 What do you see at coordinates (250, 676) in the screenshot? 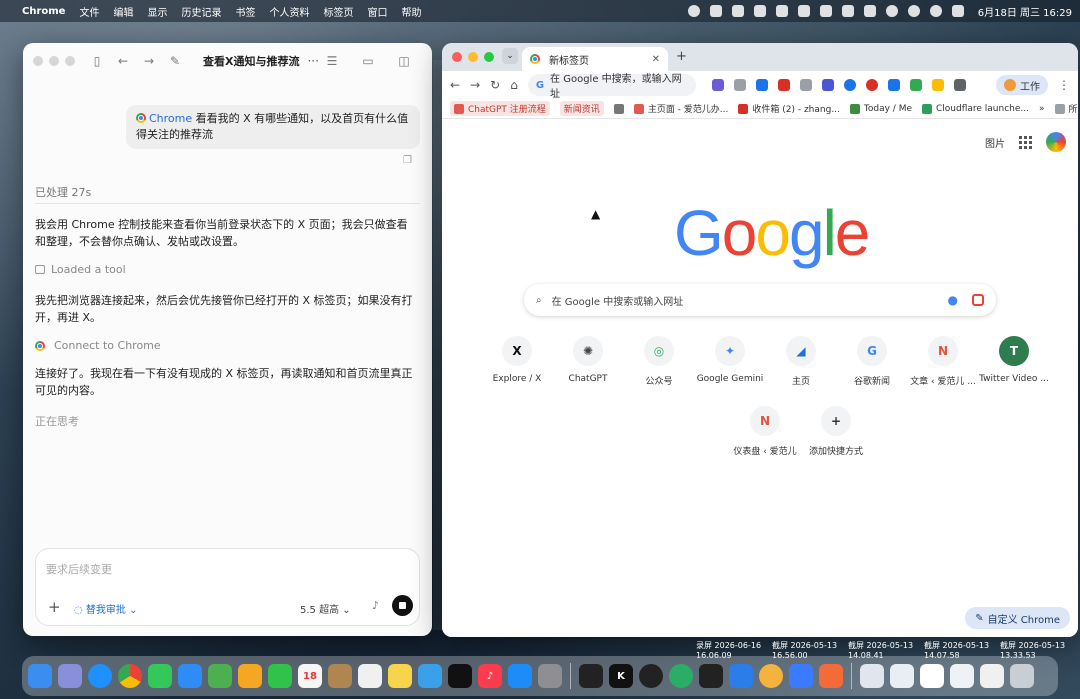
I see `photos-icon` at bounding box center [250, 676].